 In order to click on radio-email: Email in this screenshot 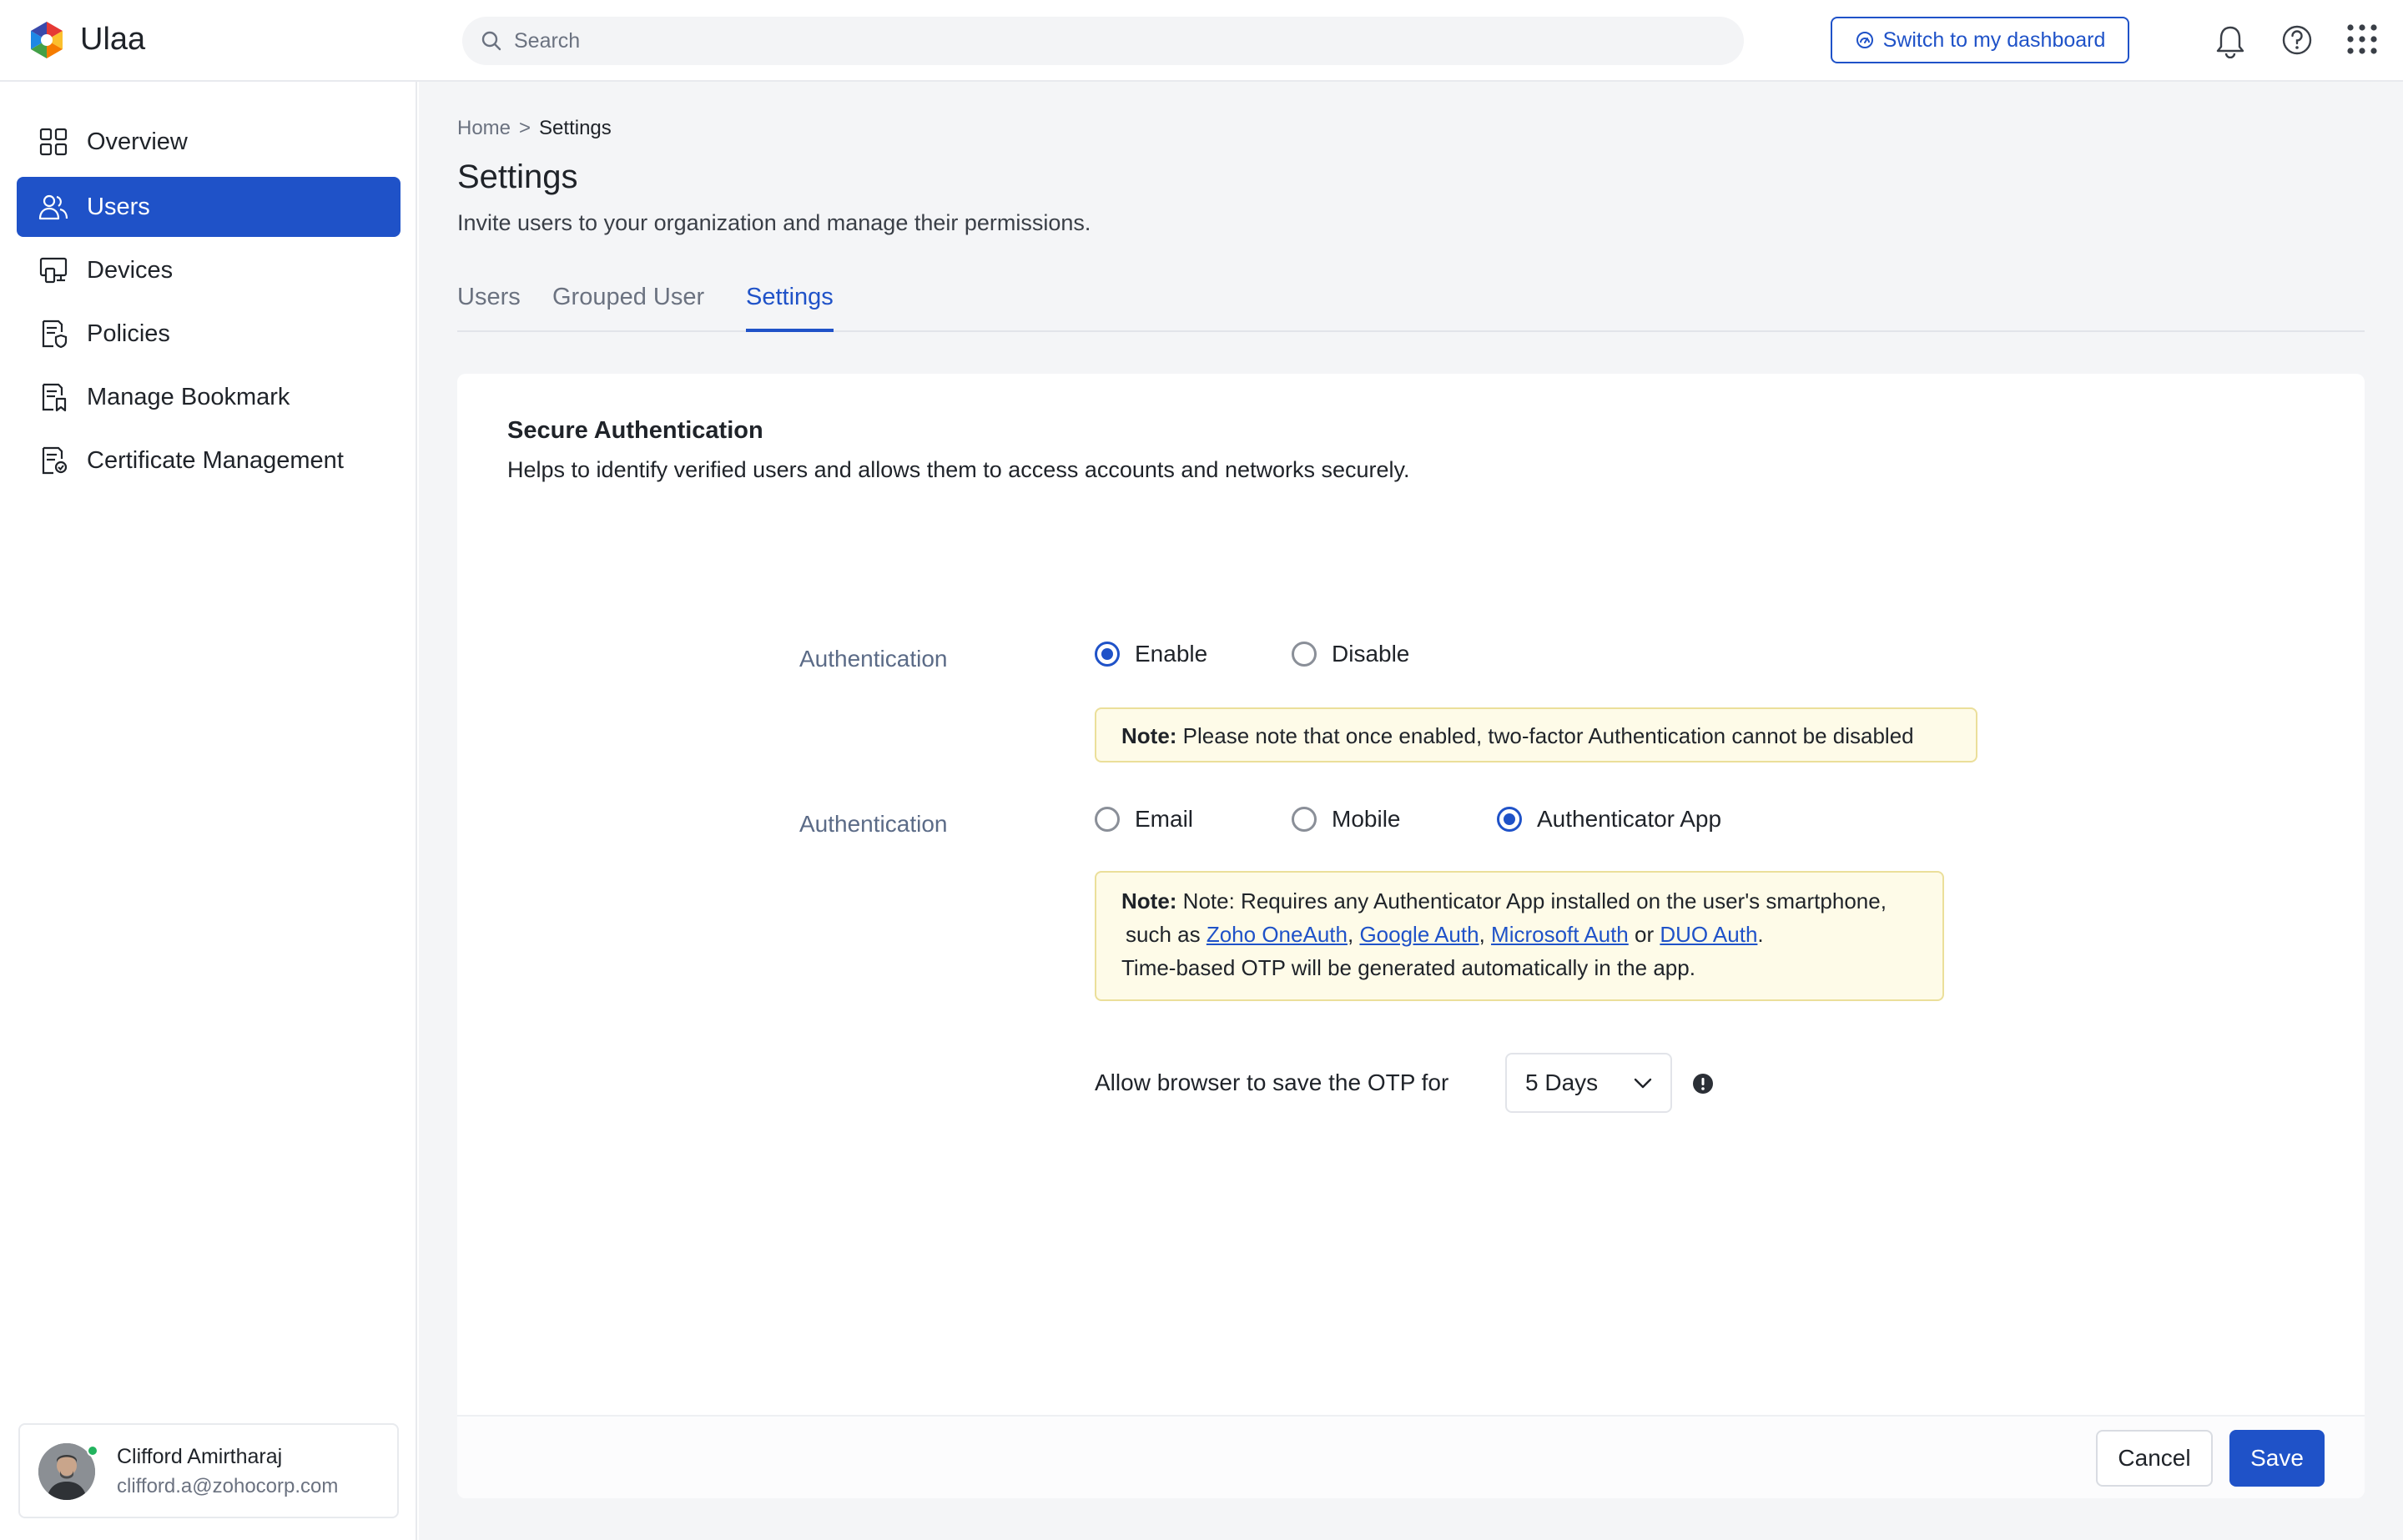, I will do `click(1144, 819)`.